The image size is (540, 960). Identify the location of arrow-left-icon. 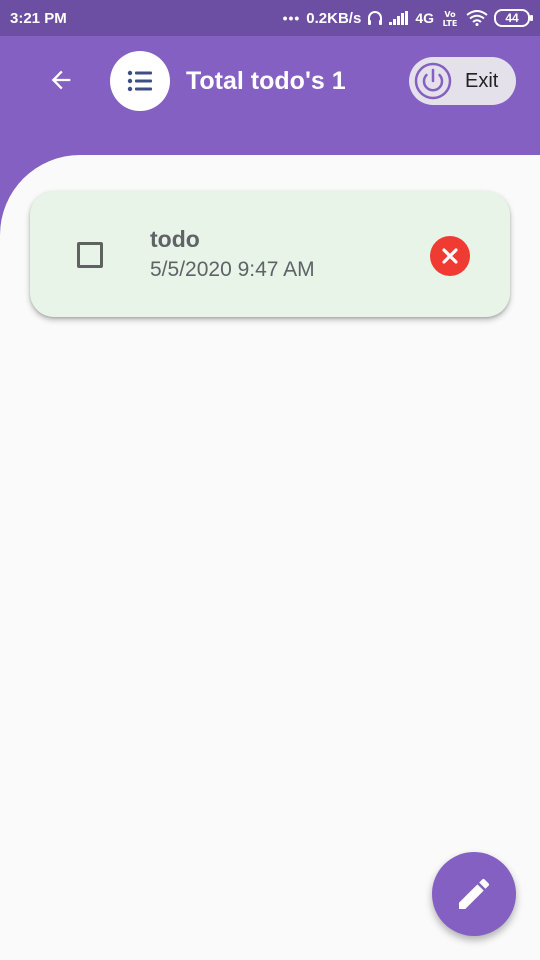
(61, 80).